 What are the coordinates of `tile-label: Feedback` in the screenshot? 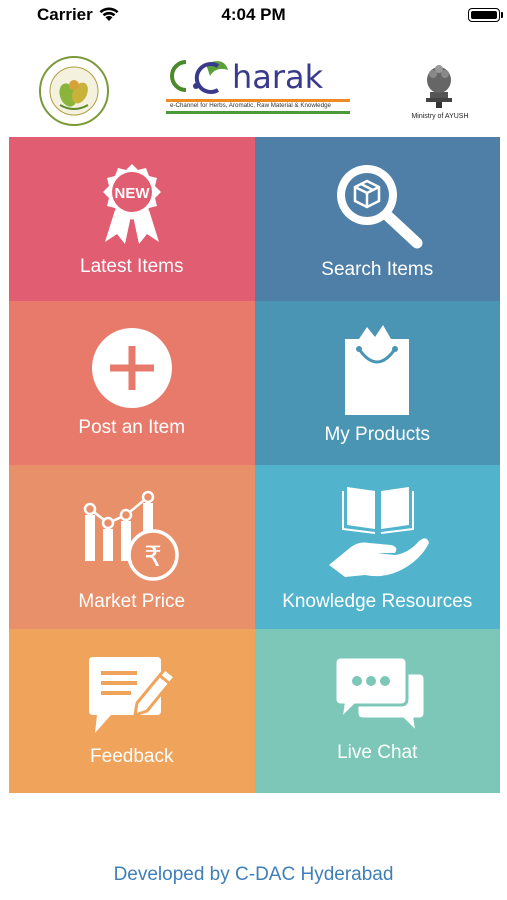 It's located at (132, 756).